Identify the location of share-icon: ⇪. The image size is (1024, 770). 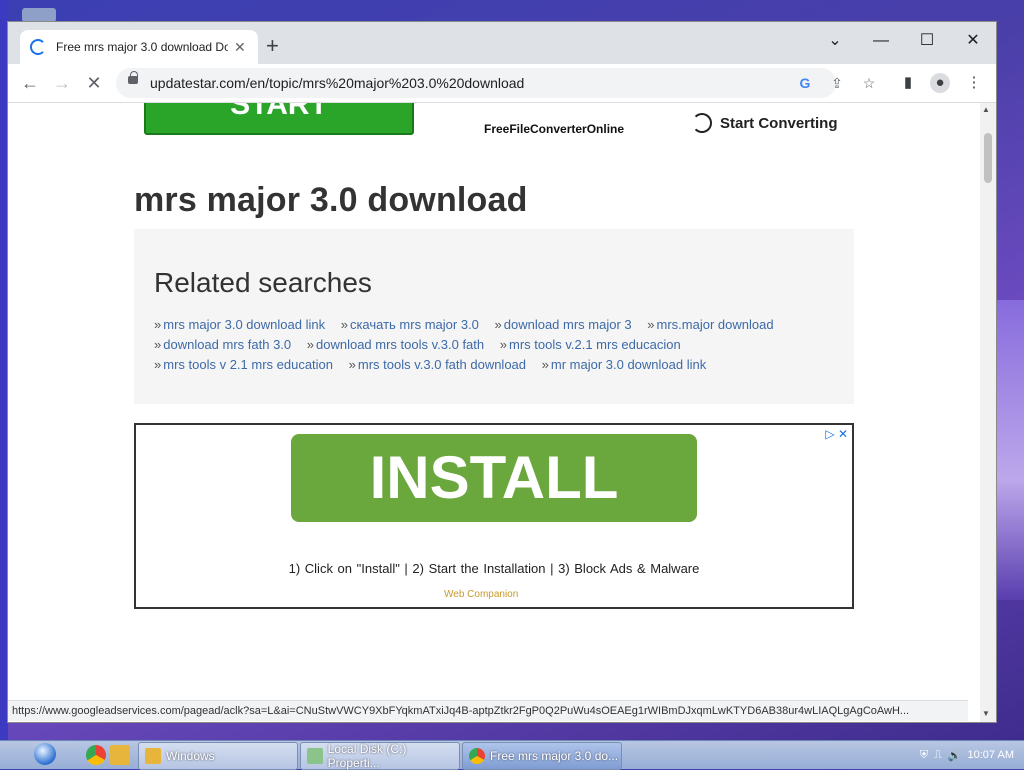
(837, 83).